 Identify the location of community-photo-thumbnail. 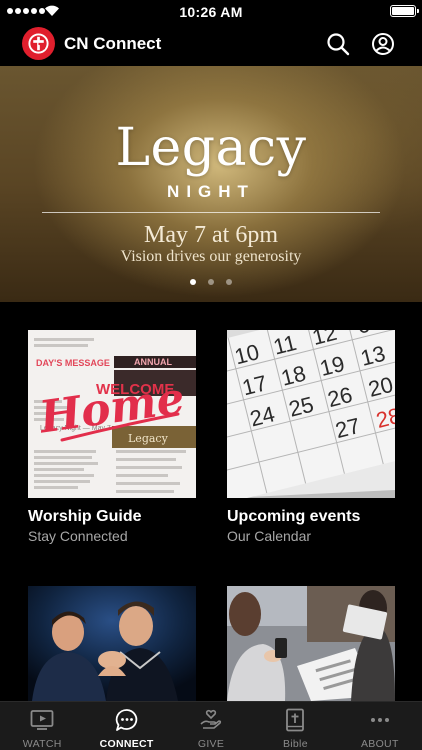
(311, 643).